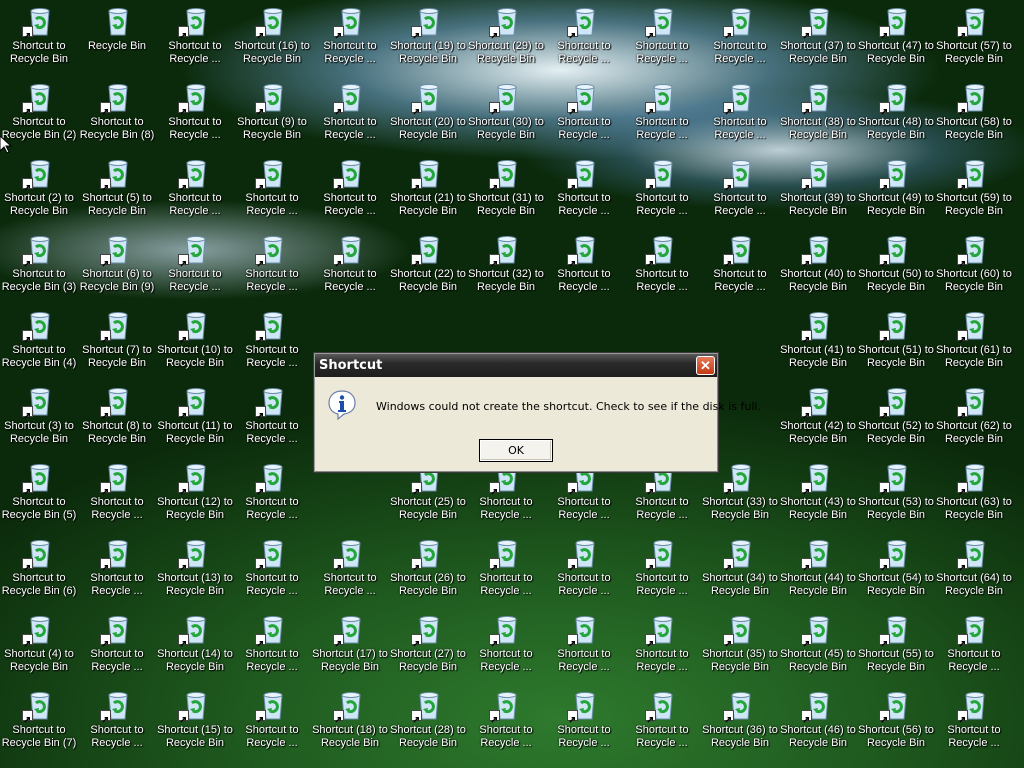  I want to click on desktop-icon: Shortcut (5) to Recycle Bin, so click(117, 194).